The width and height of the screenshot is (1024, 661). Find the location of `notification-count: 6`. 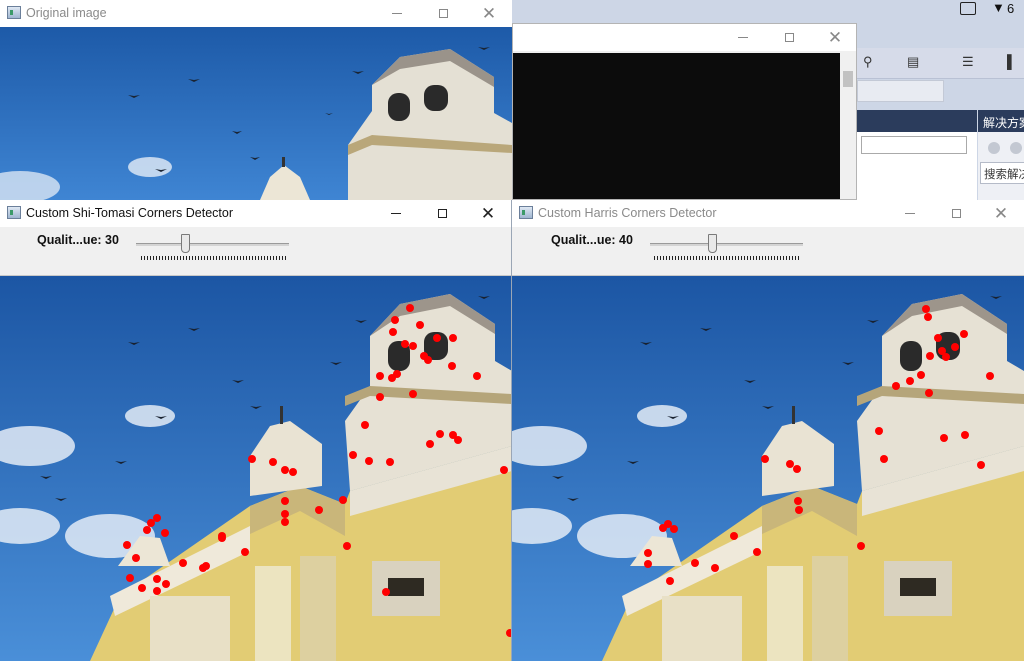

notification-count: 6 is located at coordinates (1011, 8).